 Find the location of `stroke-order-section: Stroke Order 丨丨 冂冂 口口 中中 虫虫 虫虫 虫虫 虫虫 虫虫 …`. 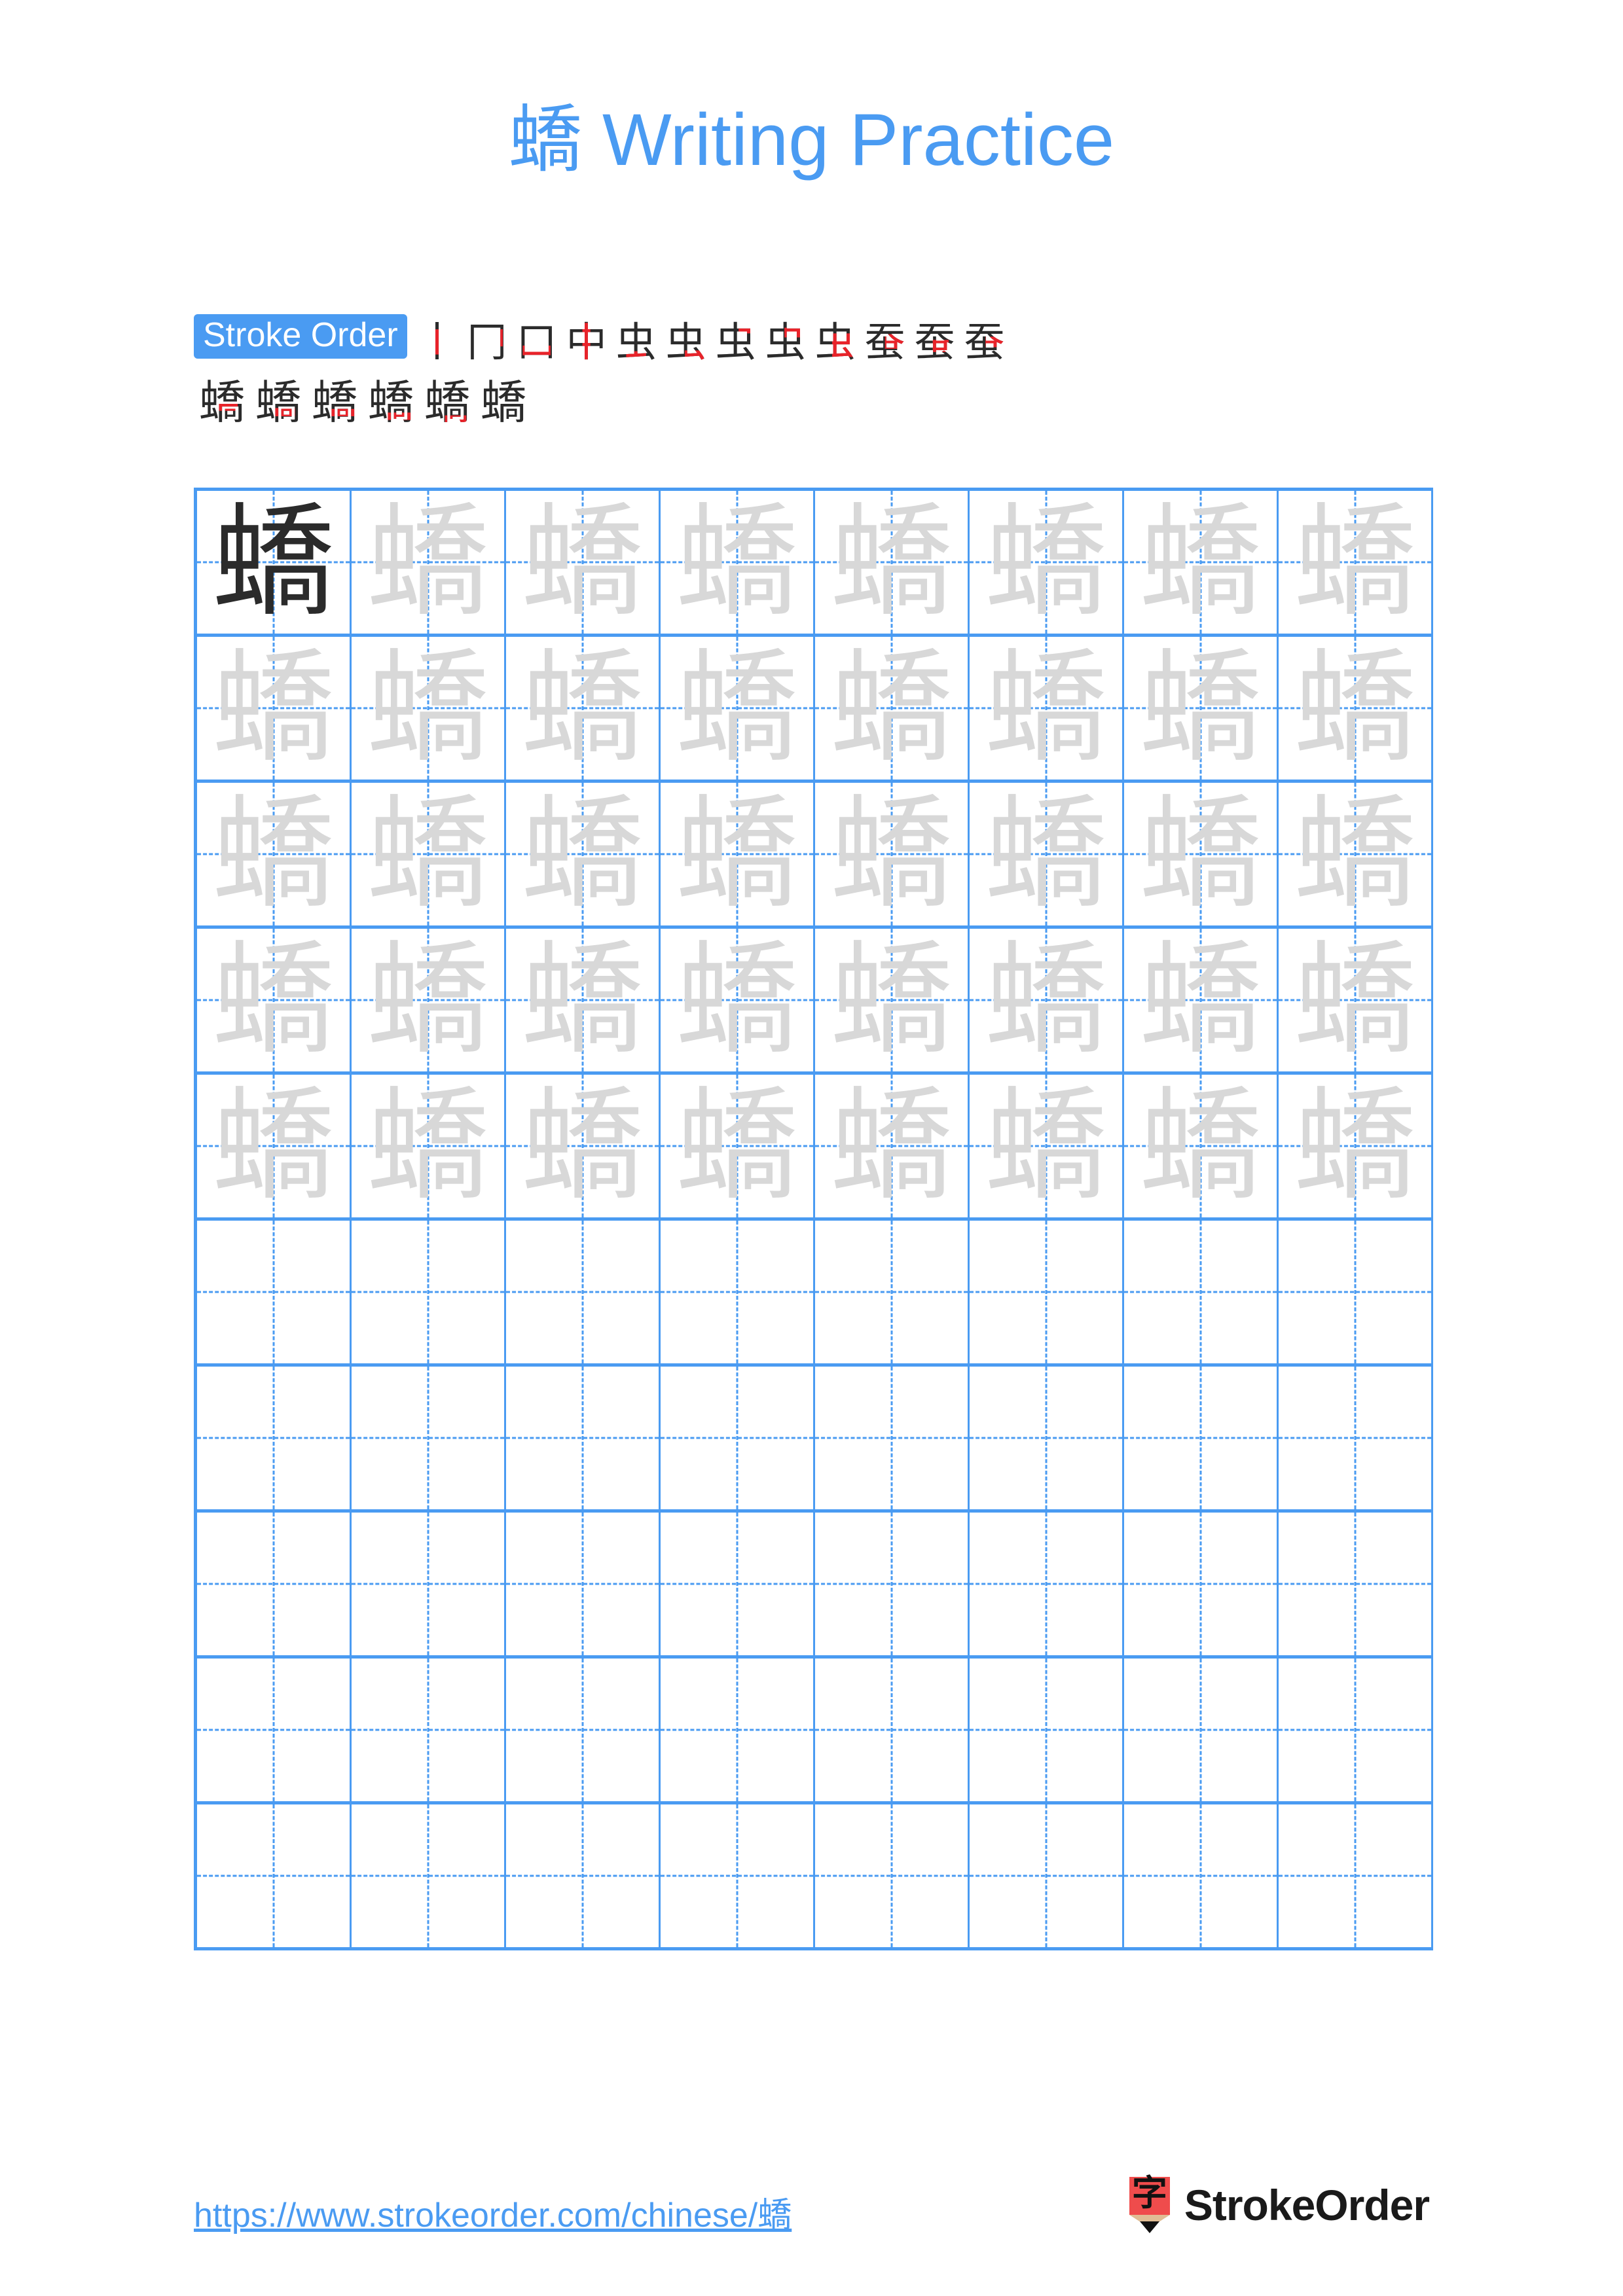

stroke-order-section: Stroke Order 丨丨 冂冂 口口 中中 虫虫 虫虫 虫虫 虫虫 虫虫 … is located at coordinates (812, 363).